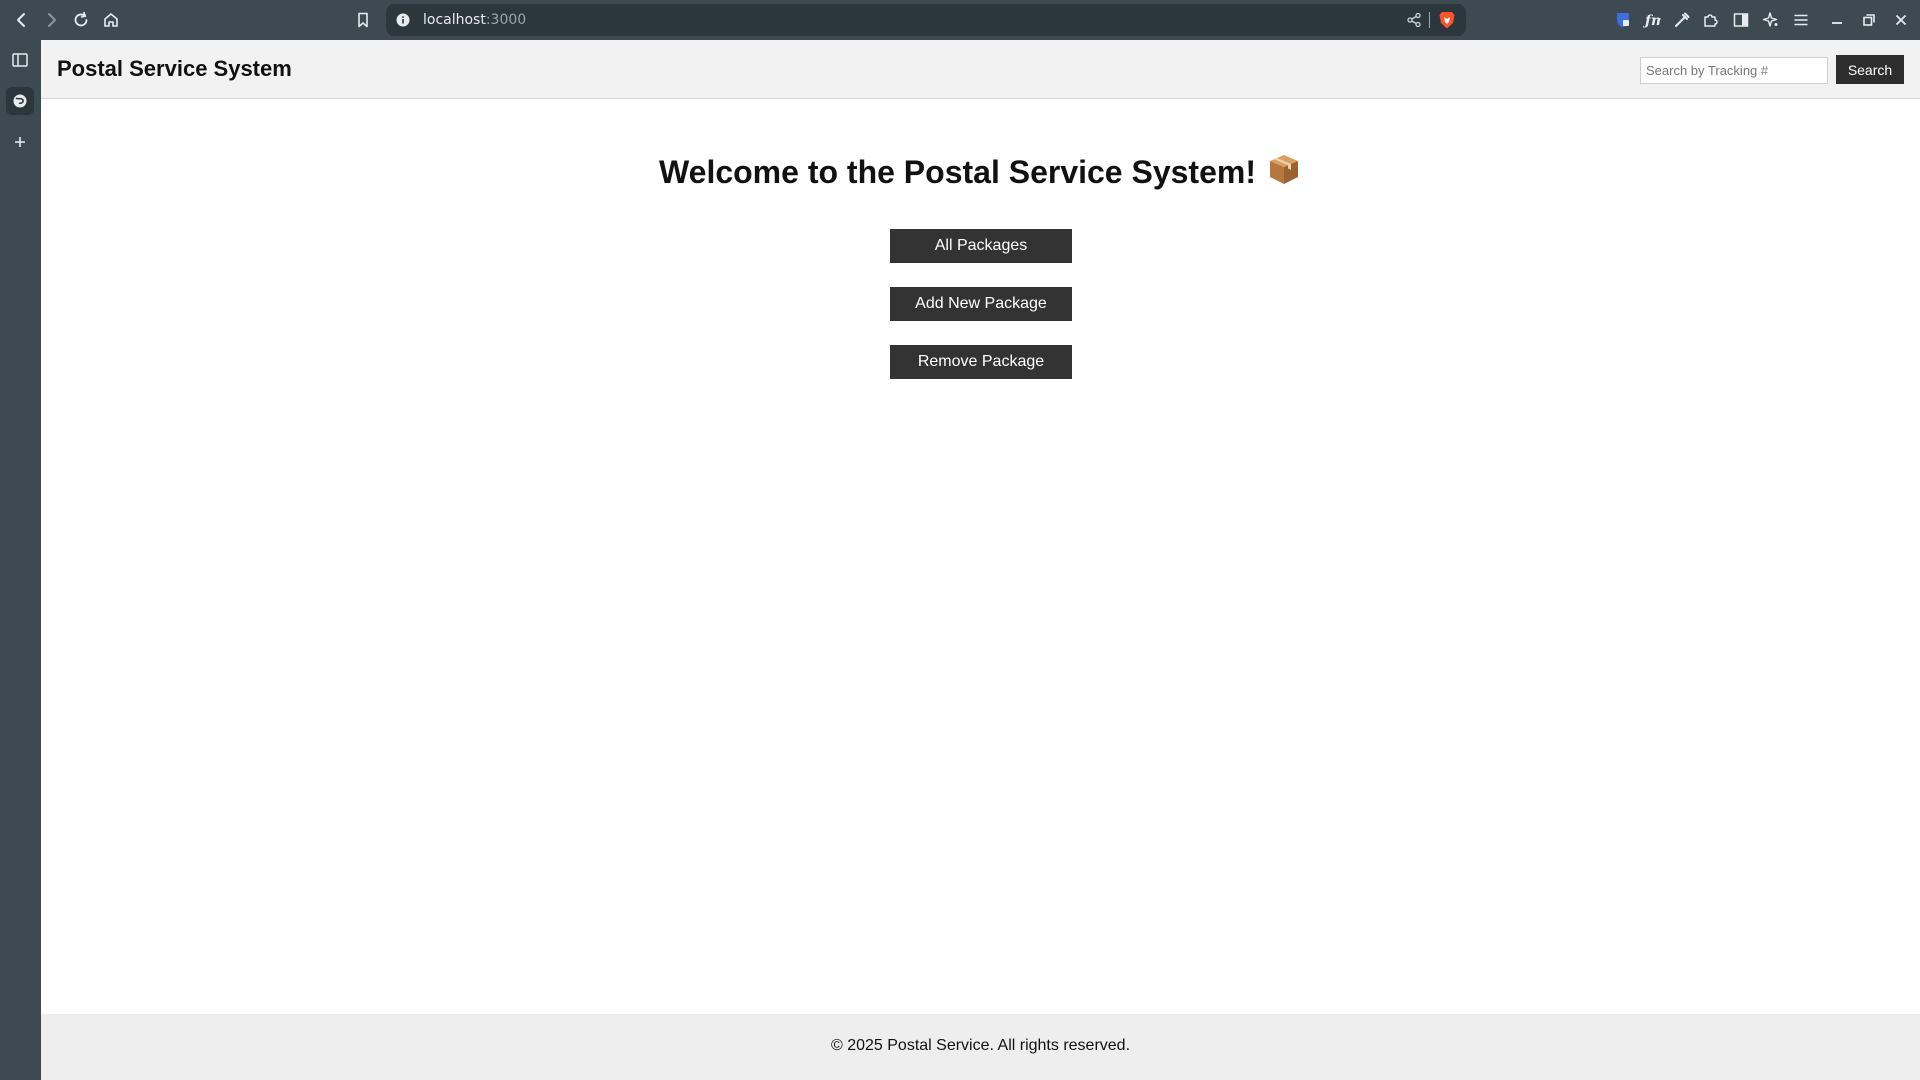  I want to click on app-header: Postal Service System Search, so click(980, 69).